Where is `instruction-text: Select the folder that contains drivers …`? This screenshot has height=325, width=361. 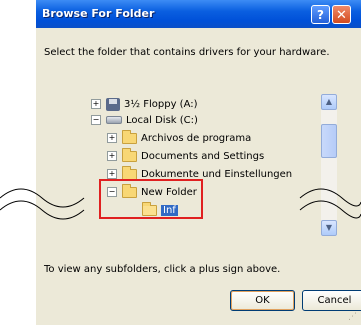
instruction-text: Select the folder that contains drivers … is located at coordinates (187, 52).